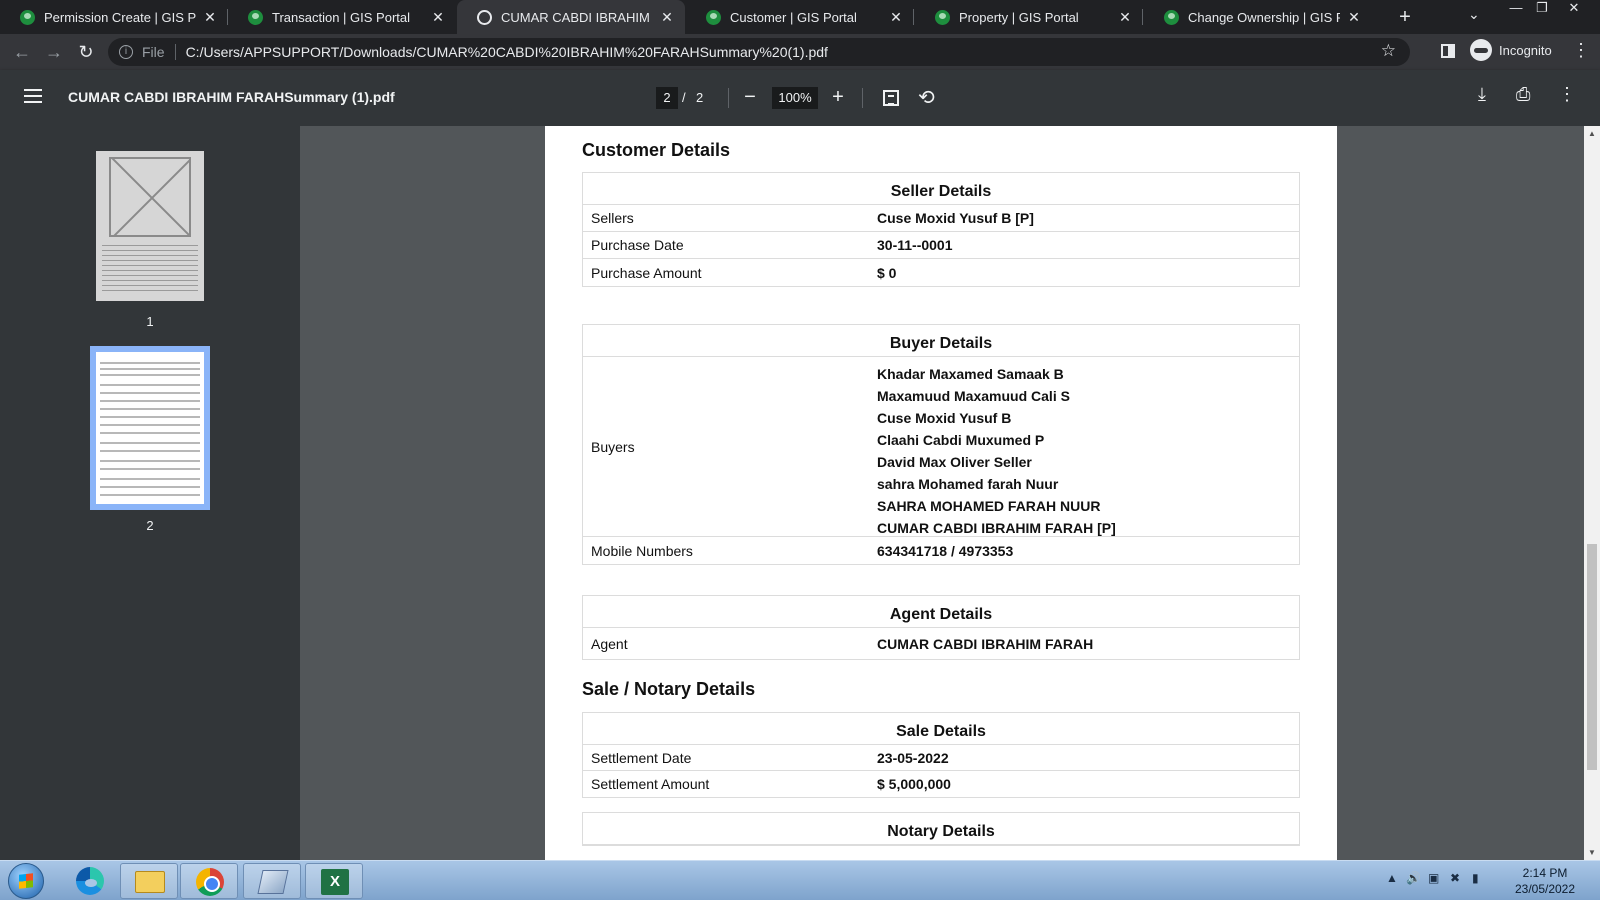 This screenshot has width=1600, height=900. I want to click on excel-icon: X, so click(335, 882).